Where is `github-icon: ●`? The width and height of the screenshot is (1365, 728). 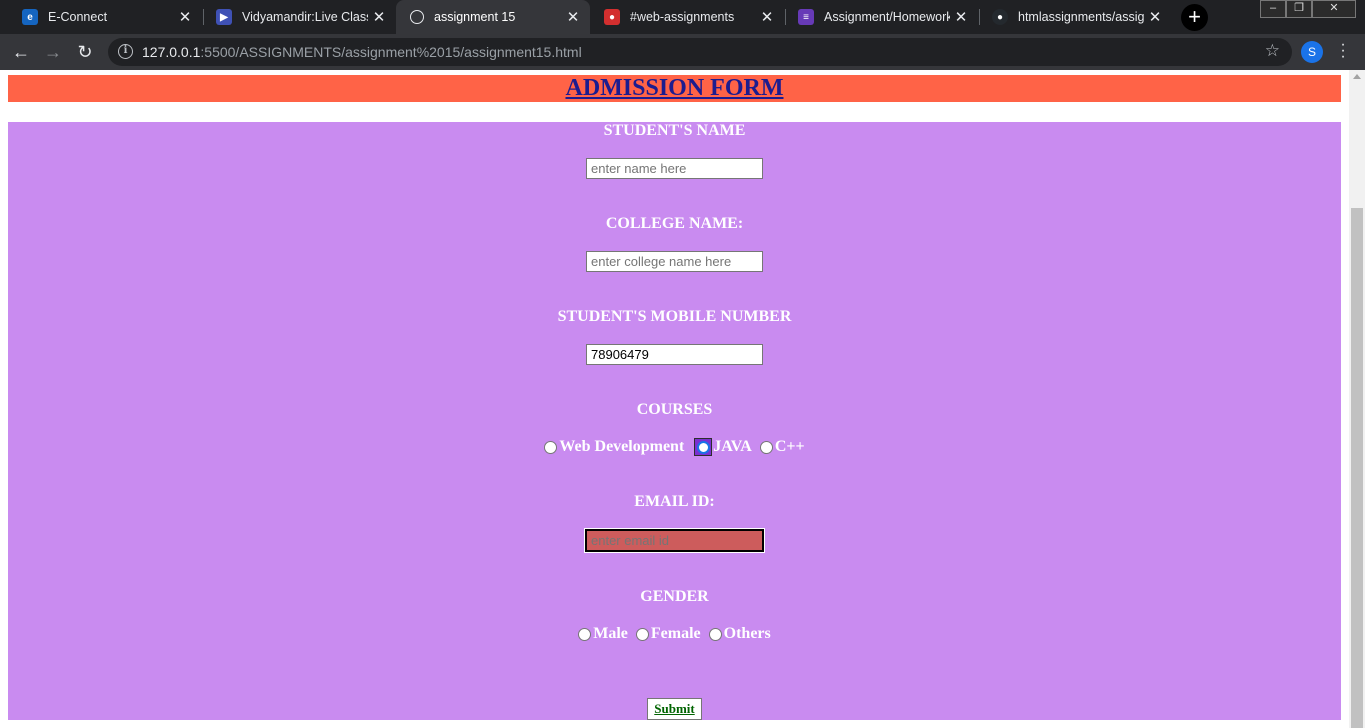 github-icon: ● is located at coordinates (1000, 17).